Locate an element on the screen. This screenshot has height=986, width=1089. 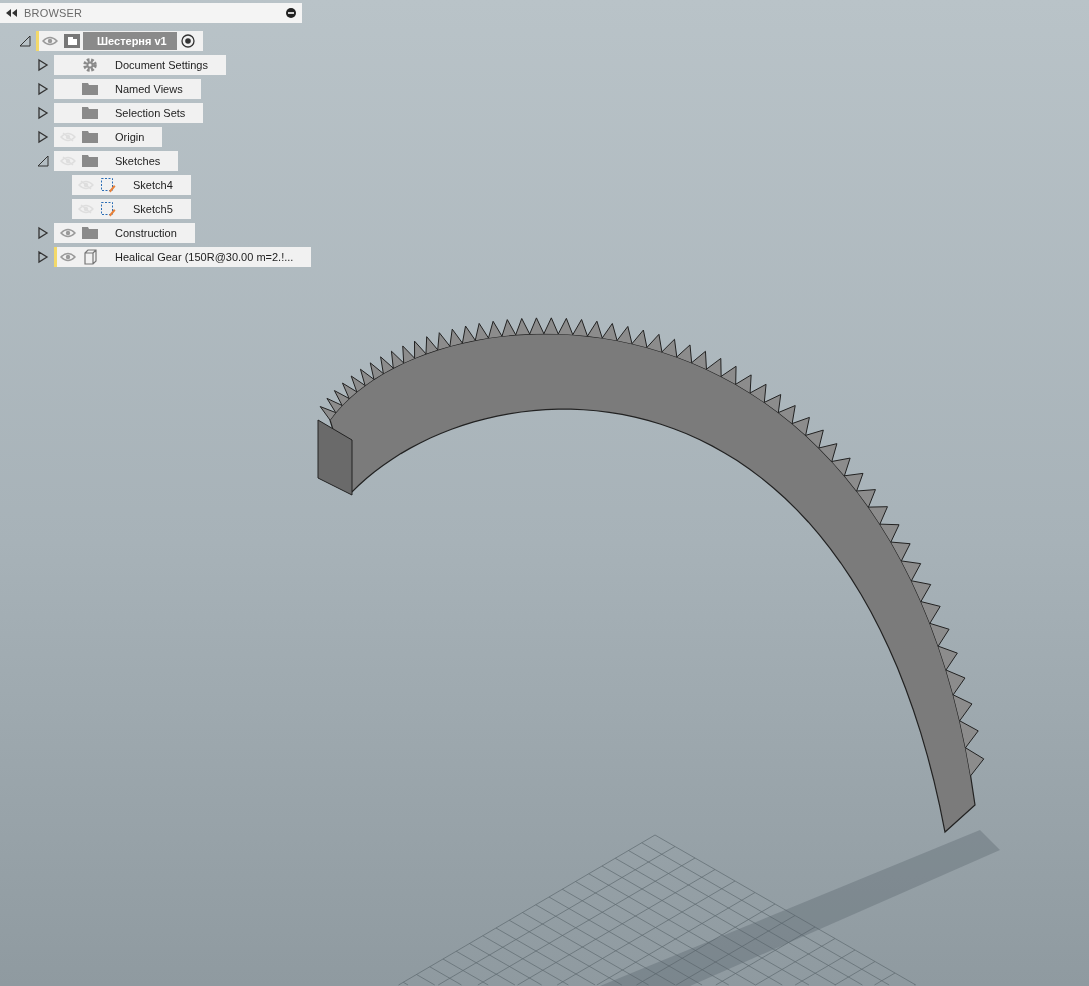
item-label: Selection Sets is located at coordinates (150, 113).